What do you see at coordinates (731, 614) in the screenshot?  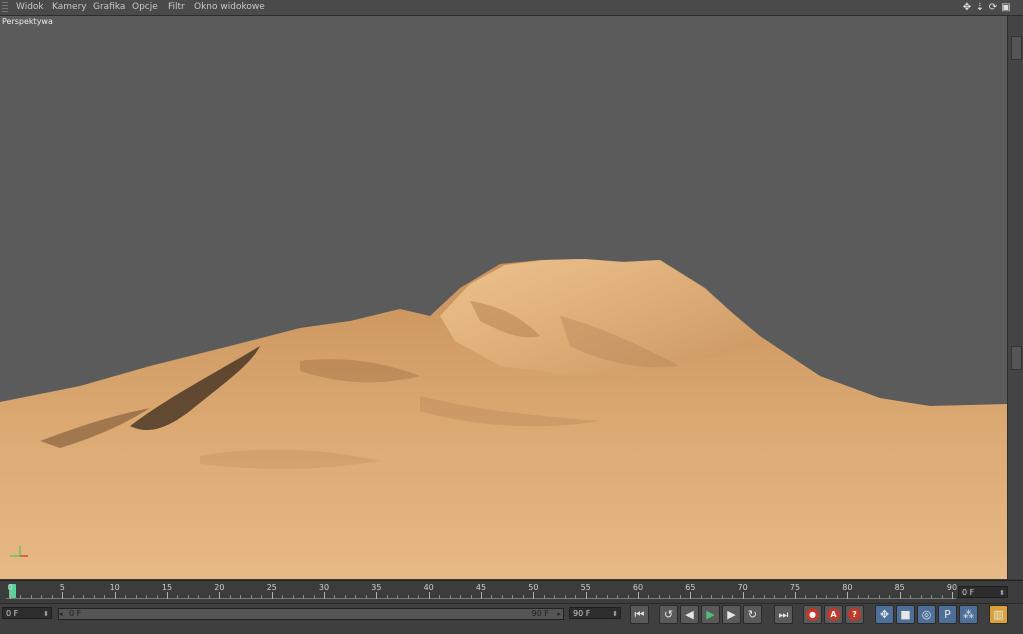 I see `step-forward-button: ▶` at bounding box center [731, 614].